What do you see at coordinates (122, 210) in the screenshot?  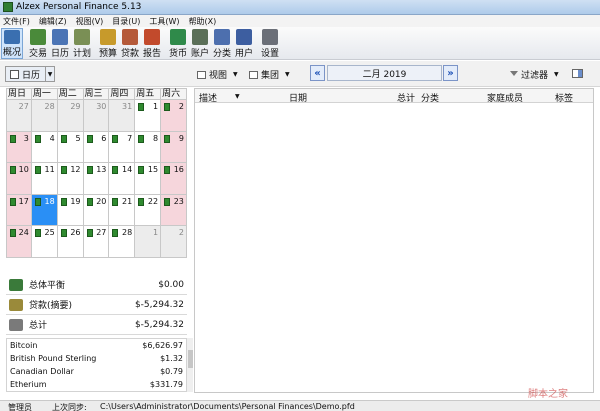 I see `calendar-day: 21` at bounding box center [122, 210].